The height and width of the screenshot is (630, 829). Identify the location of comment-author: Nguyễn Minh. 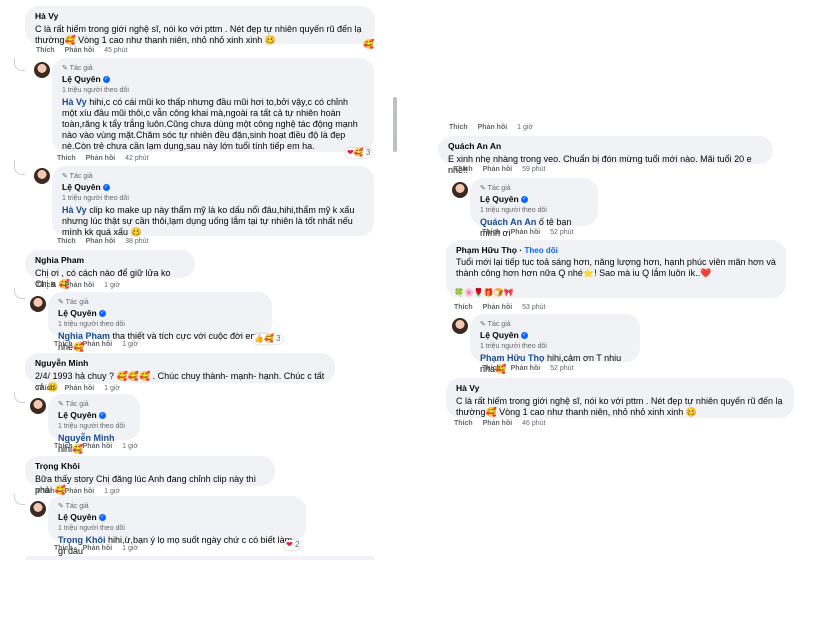
(180, 363).